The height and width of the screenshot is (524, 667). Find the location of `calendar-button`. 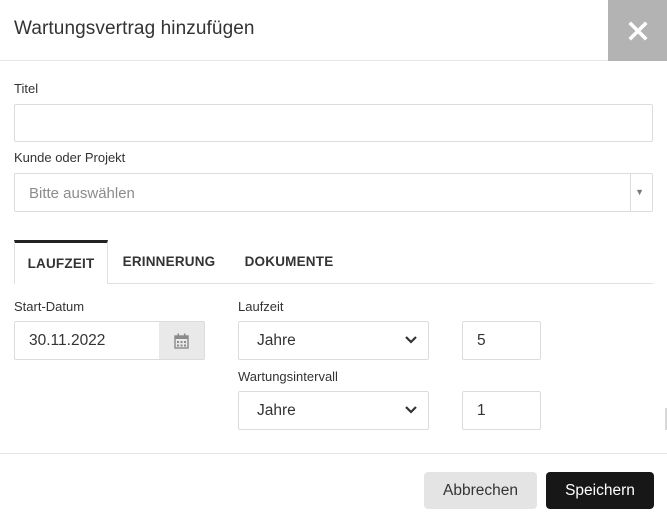

calendar-button is located at coordinates (181, 340).